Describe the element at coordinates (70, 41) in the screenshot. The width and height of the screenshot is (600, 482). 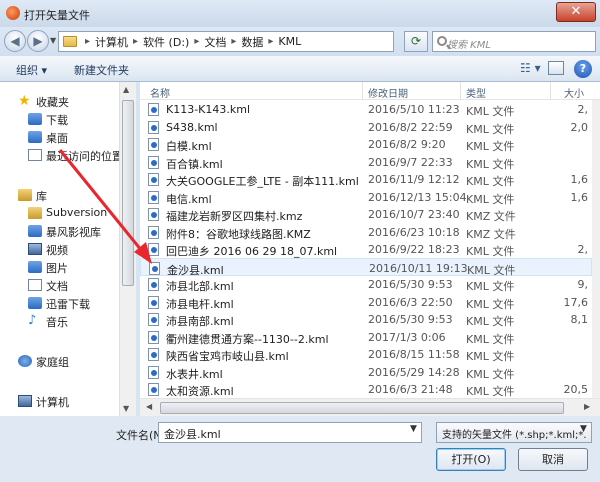
I see `folder-icon` at that location.